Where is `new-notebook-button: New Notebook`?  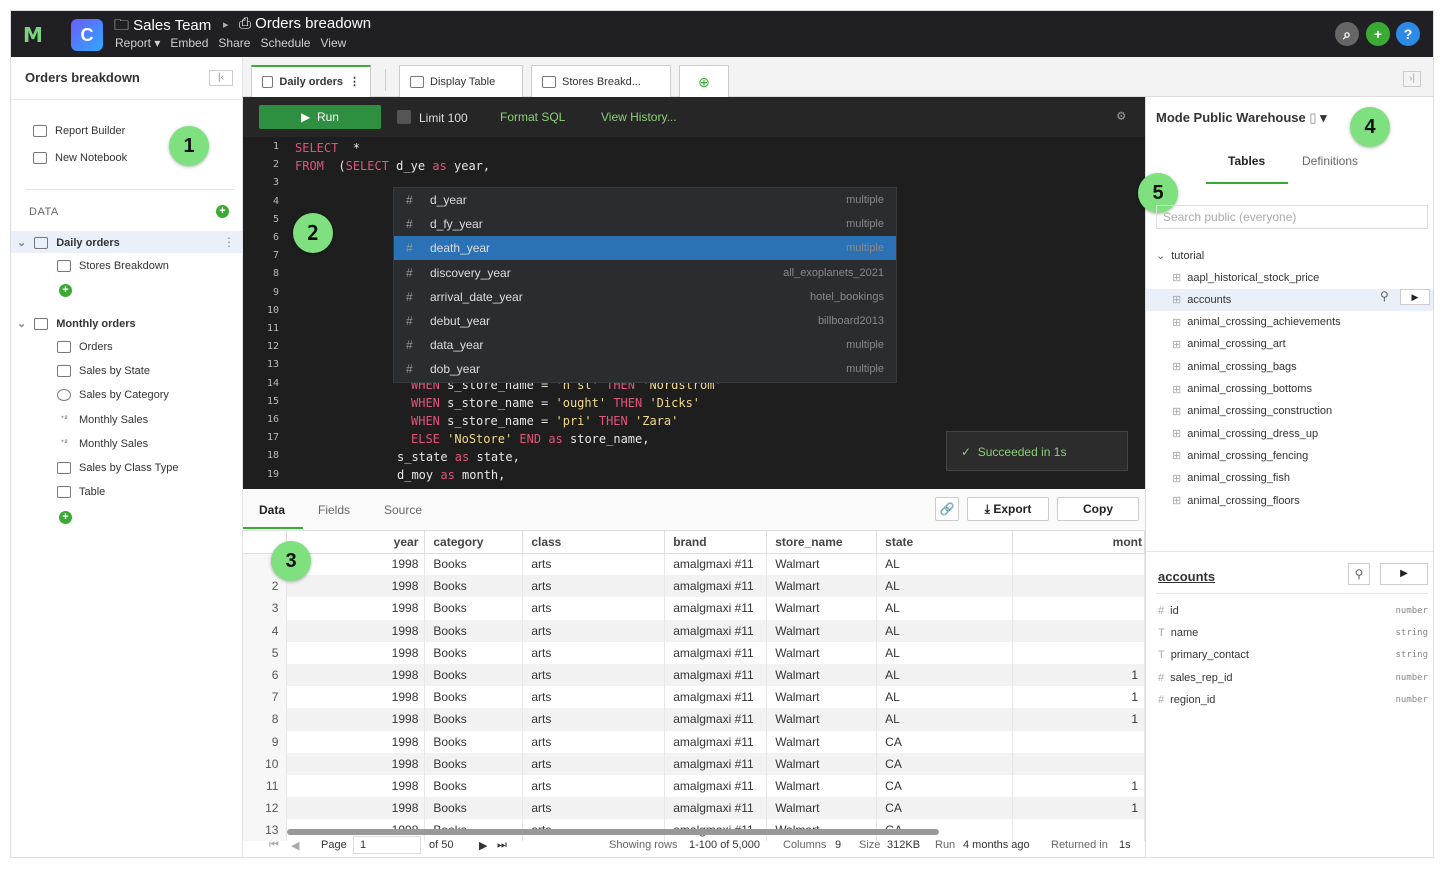
new-notebook-button: New Notebook is located at coordinates (80, 158).